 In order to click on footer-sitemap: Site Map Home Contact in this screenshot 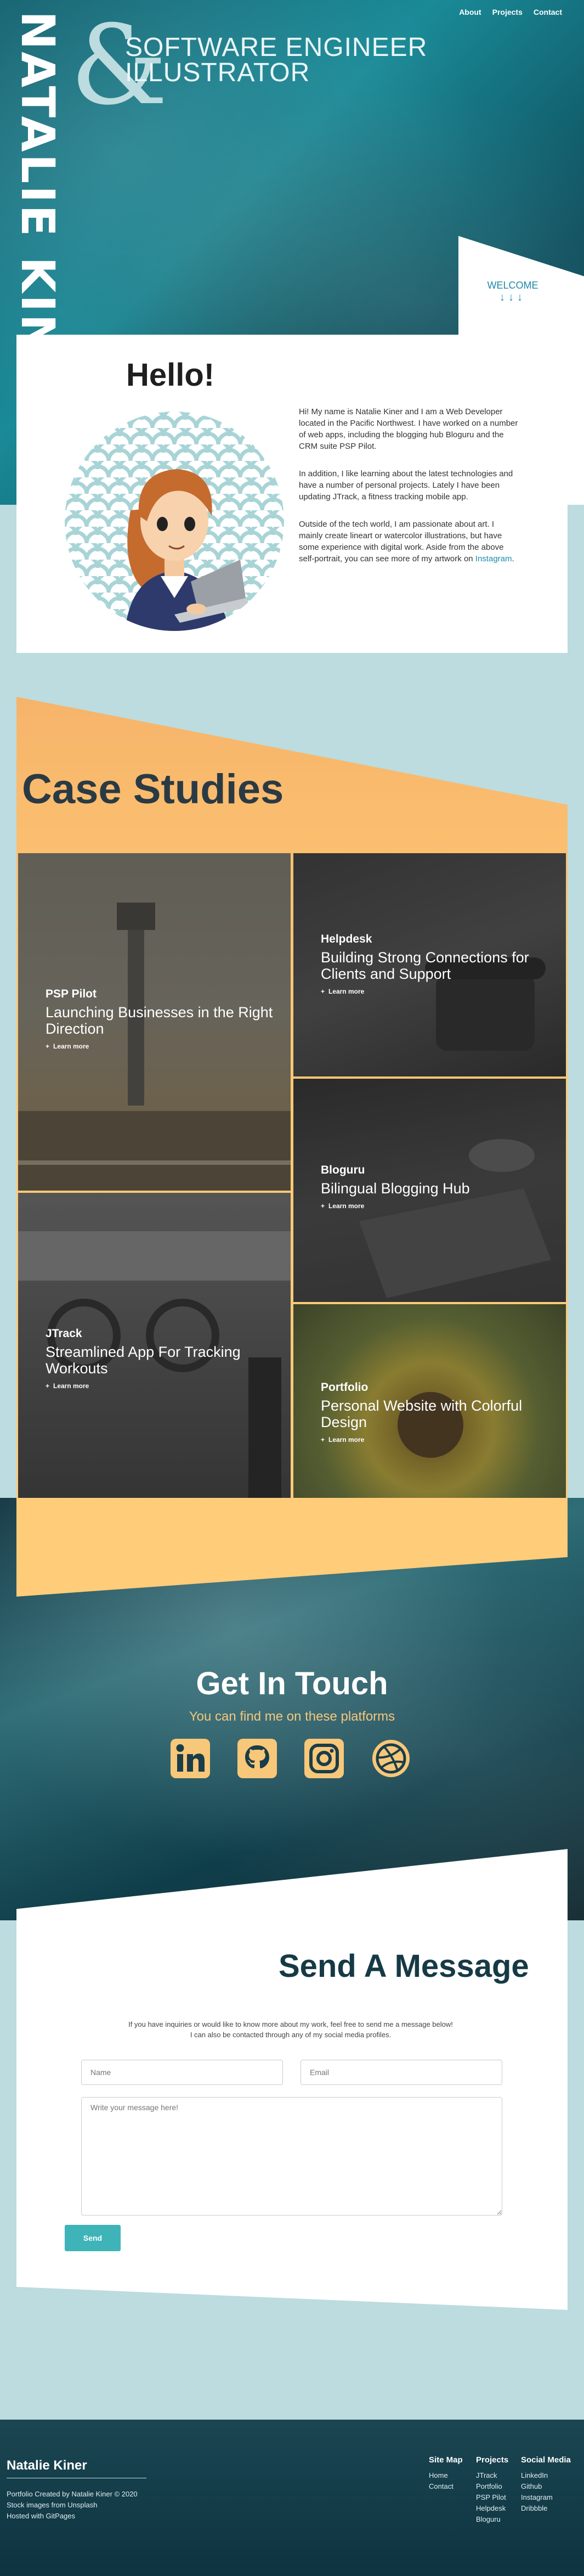, I will do `click(446, 2474)`.